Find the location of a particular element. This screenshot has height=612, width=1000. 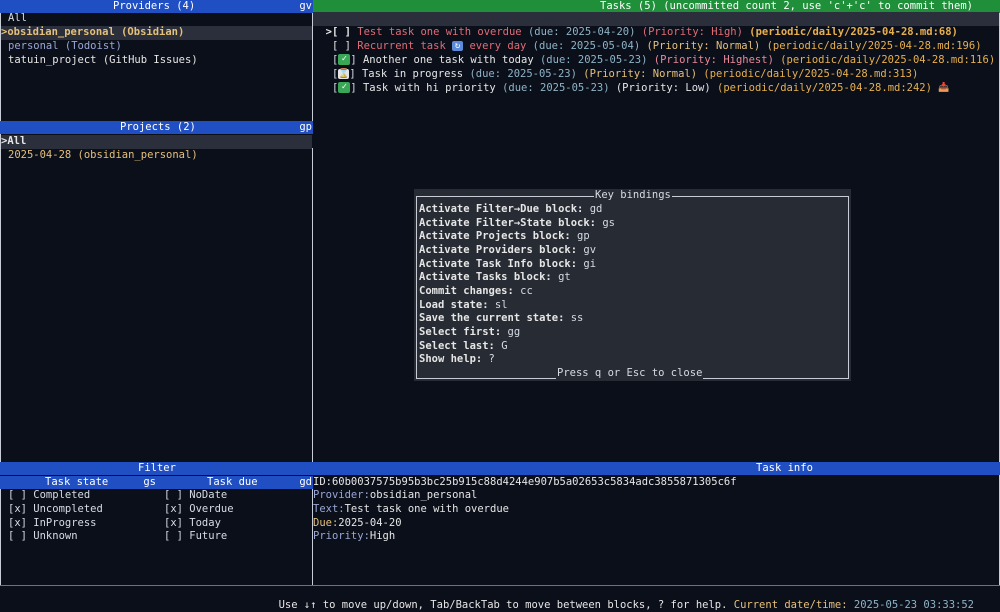

task-path: (periodic/daily/2025-04-28.md:242) is located at coordinates (824, 87).